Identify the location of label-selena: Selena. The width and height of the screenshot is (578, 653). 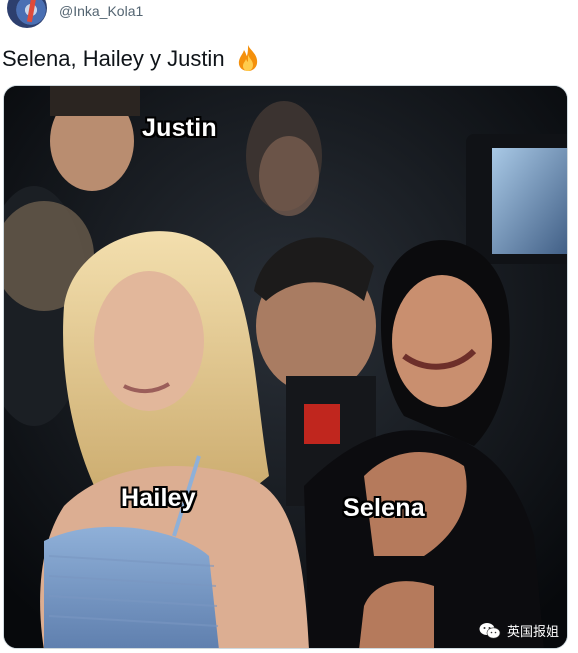
(384, 508).